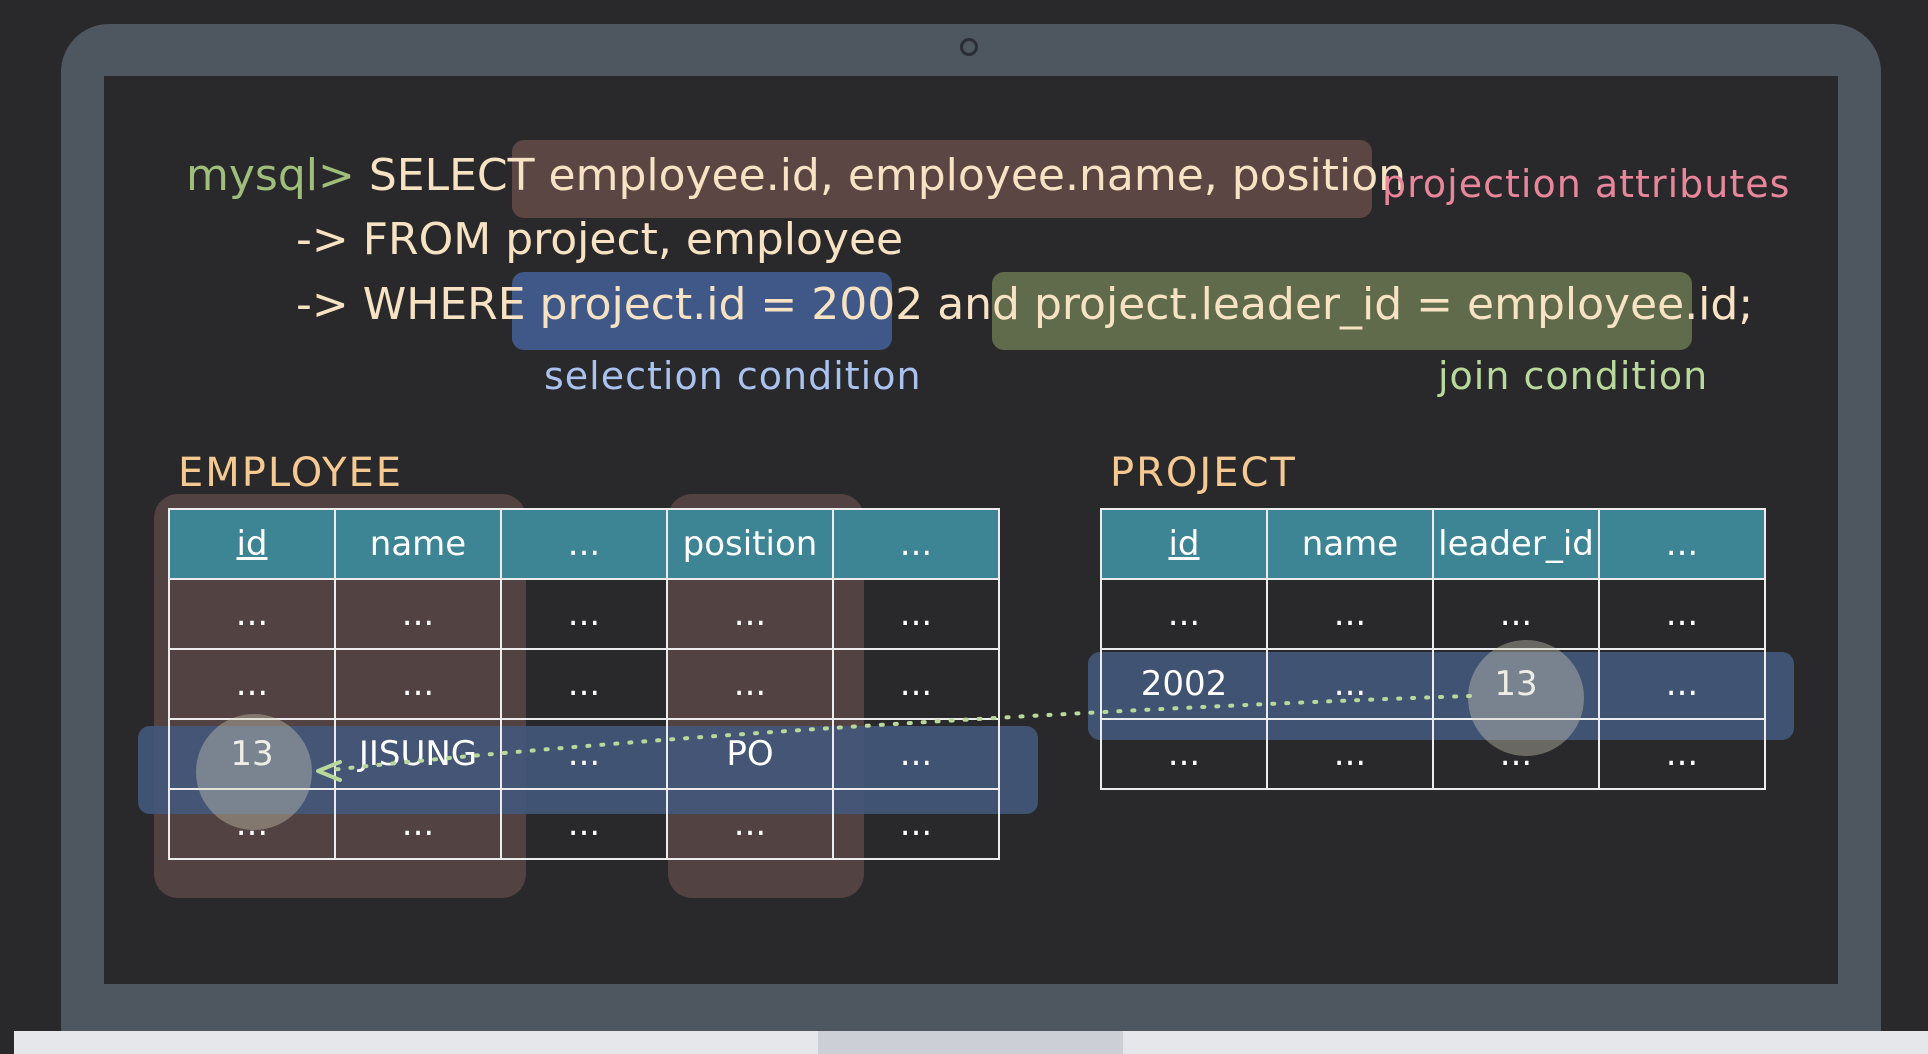 This screenshot has width=1928, height=1054. What do you see at coordinates (894, 738) in the screenshot?
I see `join-arrow` at bounding box center [894, 738].